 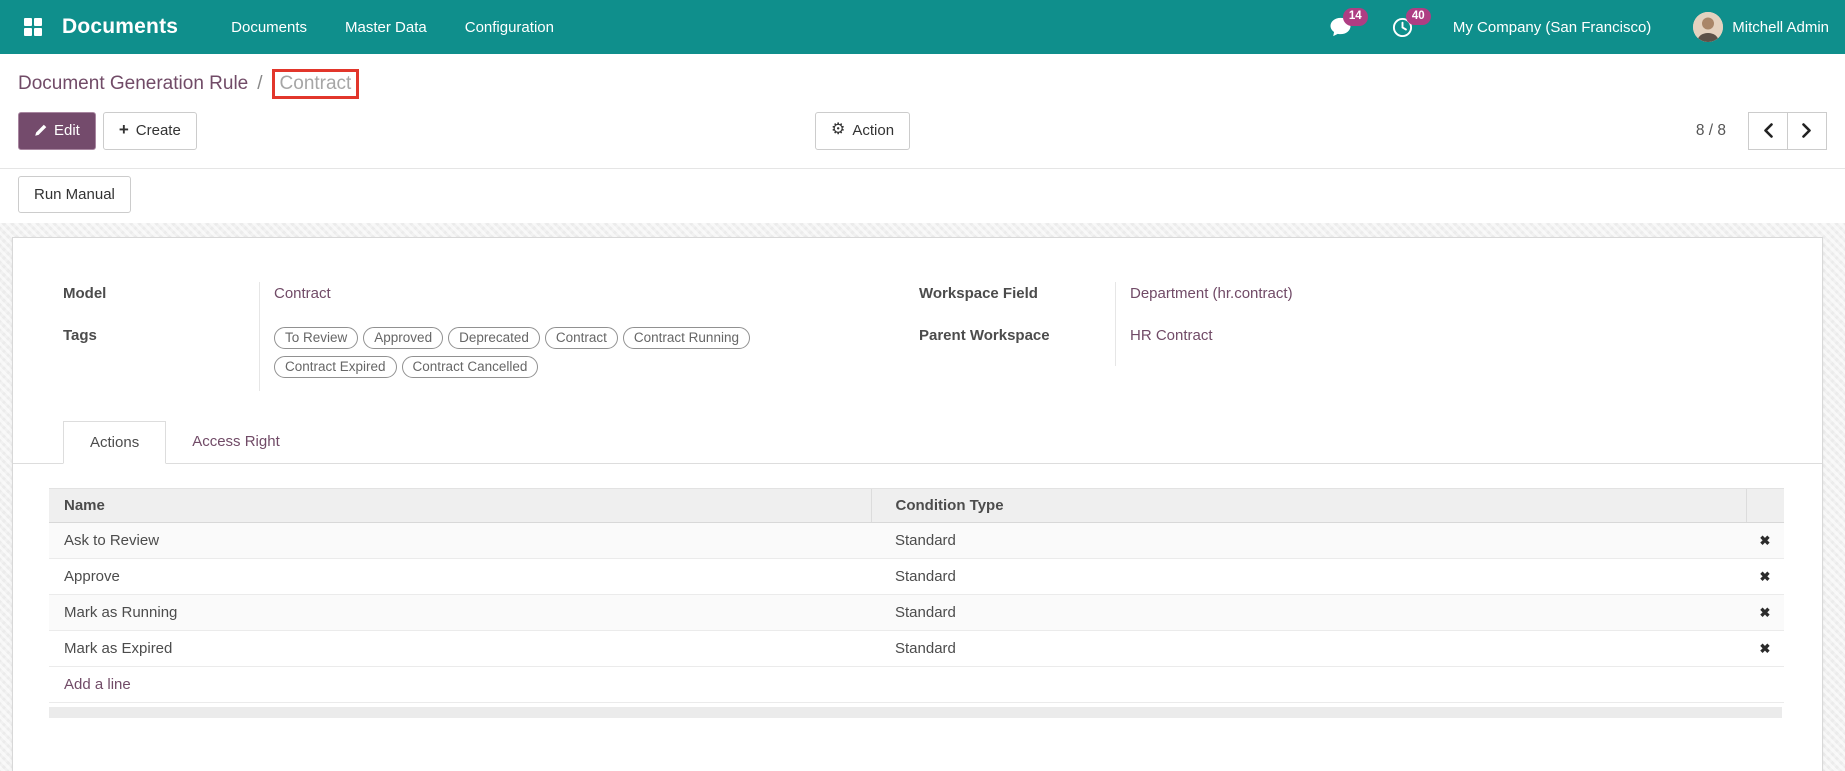 I want to click on table-row: Ask to Review Standard ✖, so click(x=916, y=540).